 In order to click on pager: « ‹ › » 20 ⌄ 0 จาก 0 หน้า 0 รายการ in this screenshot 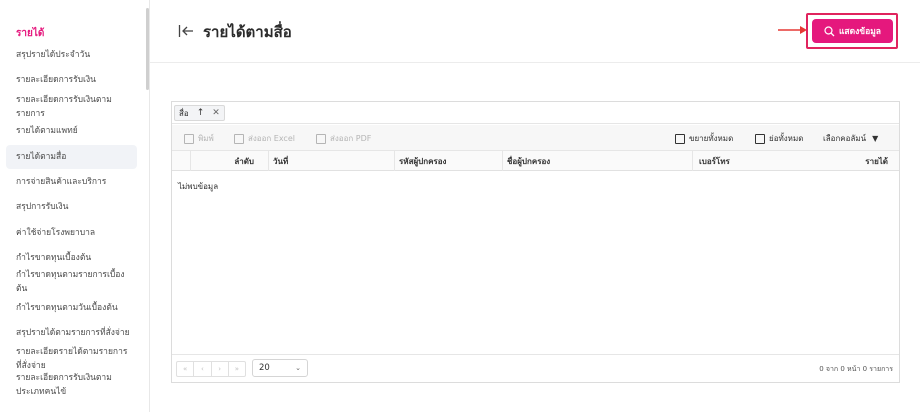, I will do `click(535, 368)`.